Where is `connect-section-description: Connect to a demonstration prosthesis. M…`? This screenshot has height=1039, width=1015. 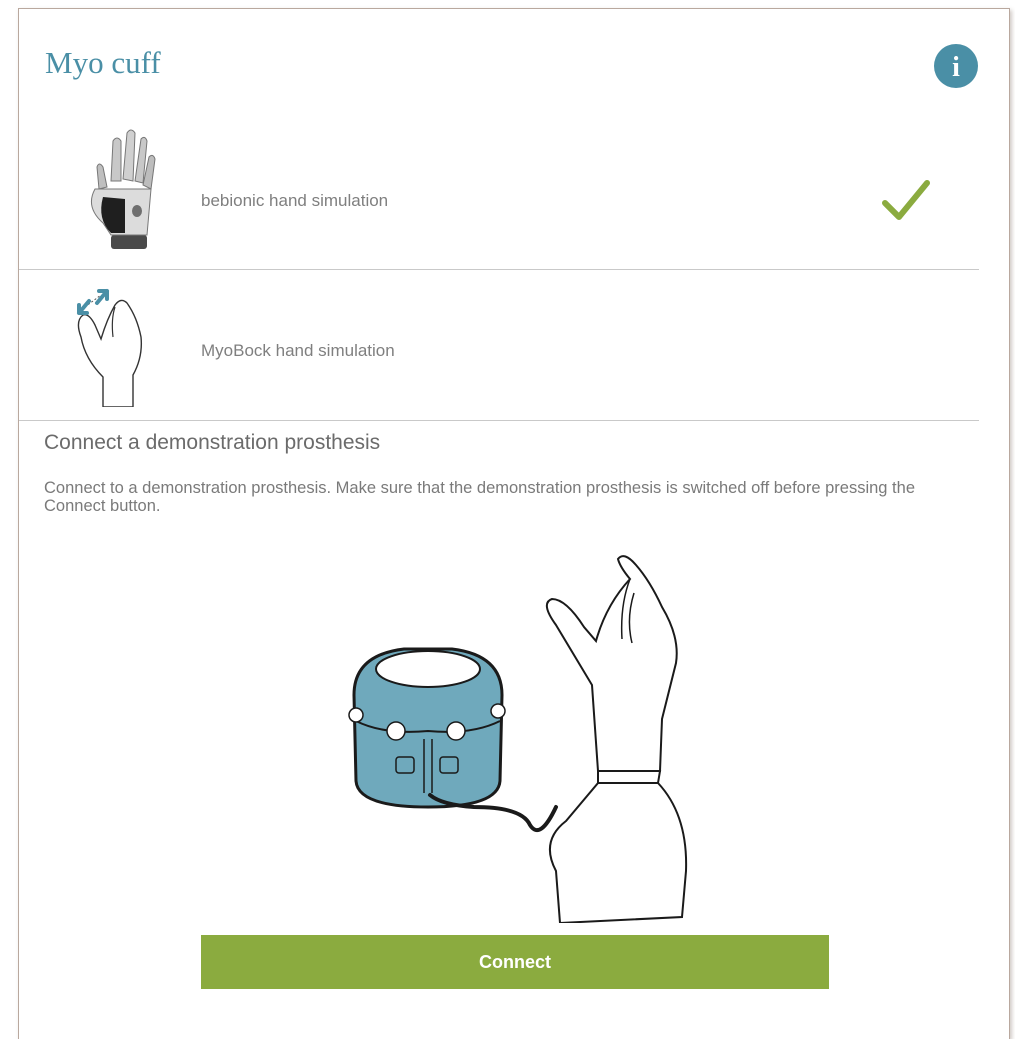 connect-section-description: Connect to a demonstration prosthesis. M… is located at coordinates (479, 497).